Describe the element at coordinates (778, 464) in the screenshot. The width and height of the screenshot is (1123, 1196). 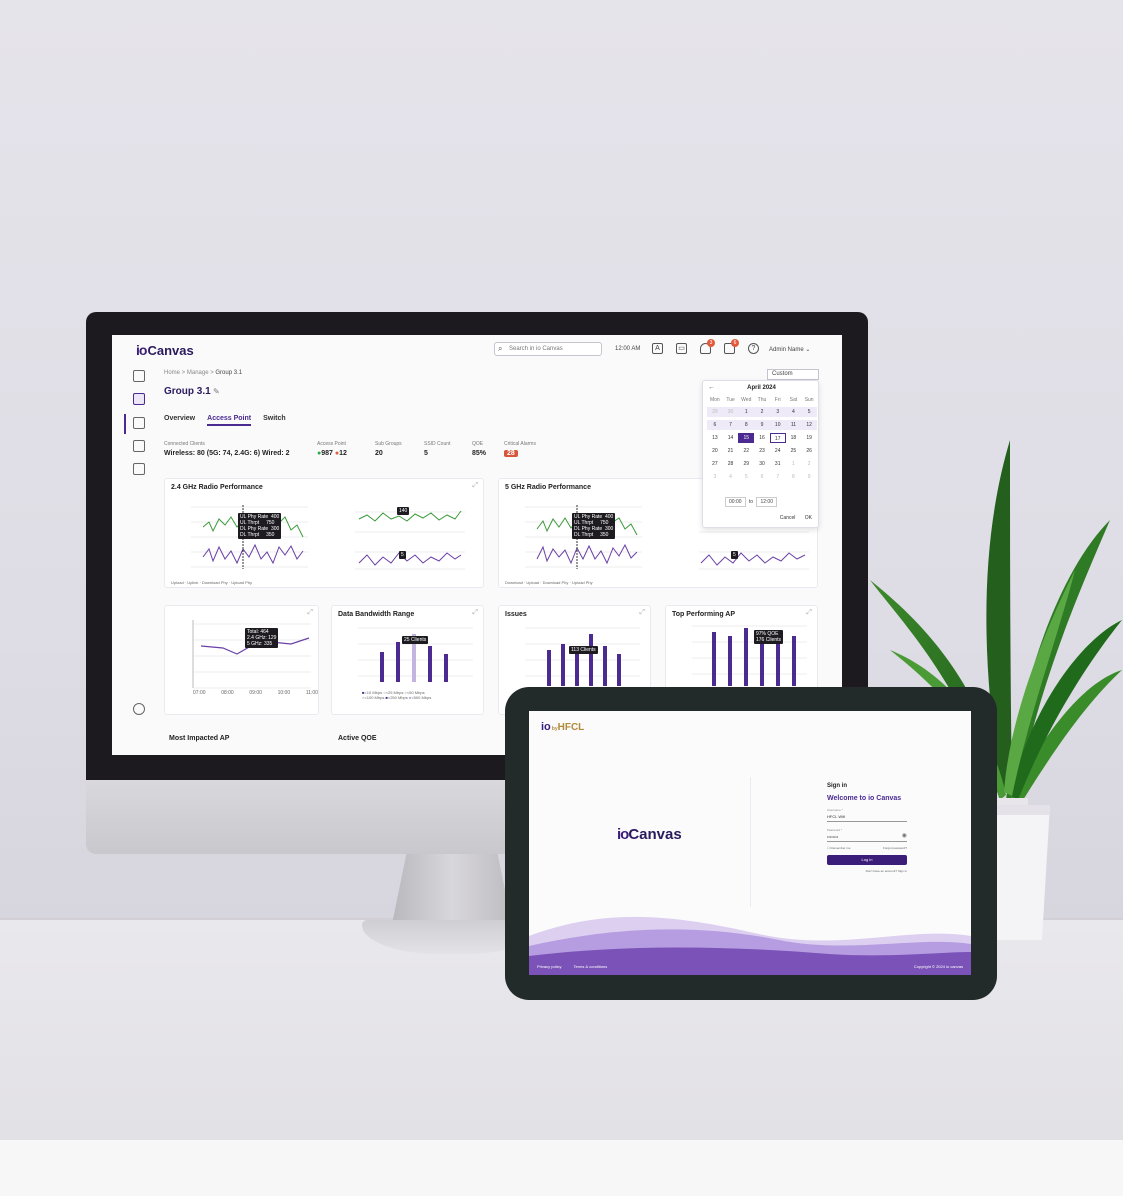
I see `calendar-day: 31` at that location.